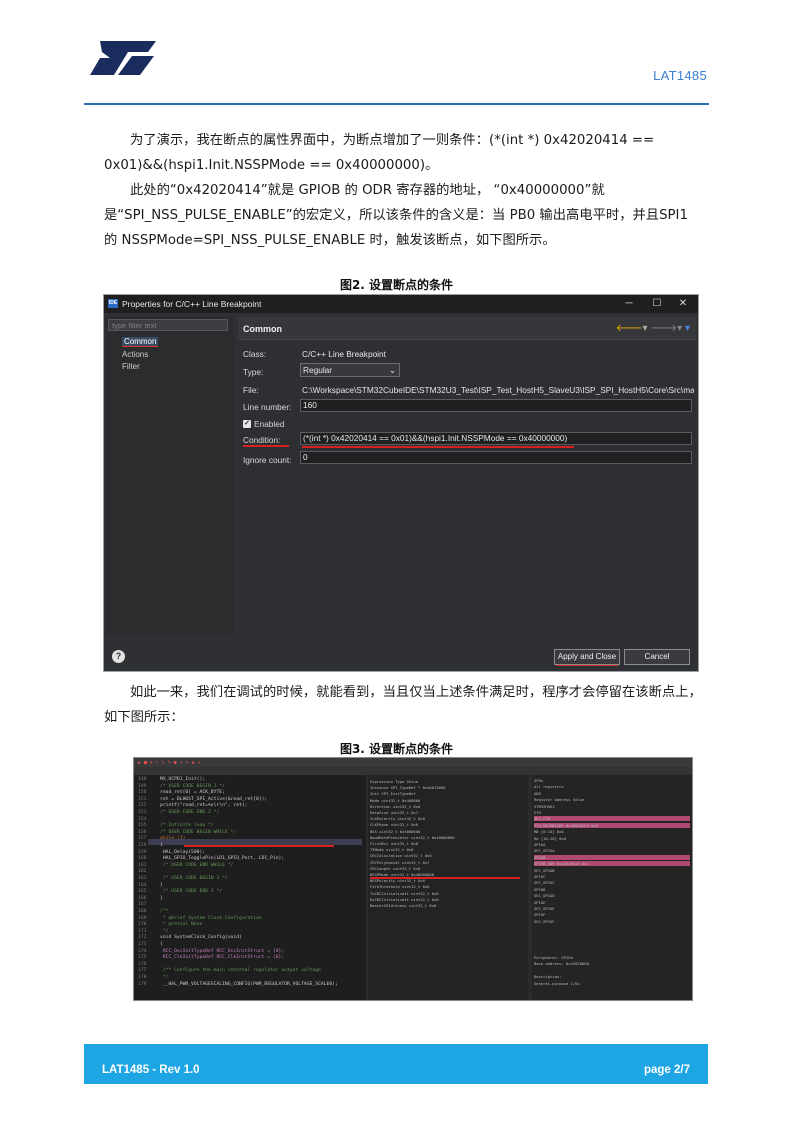 The image size is (793, 1122). What do you see at coordinates (612, 812) in the screenshot?
I see `register-row: ETH` at bounding box center [612, 812].